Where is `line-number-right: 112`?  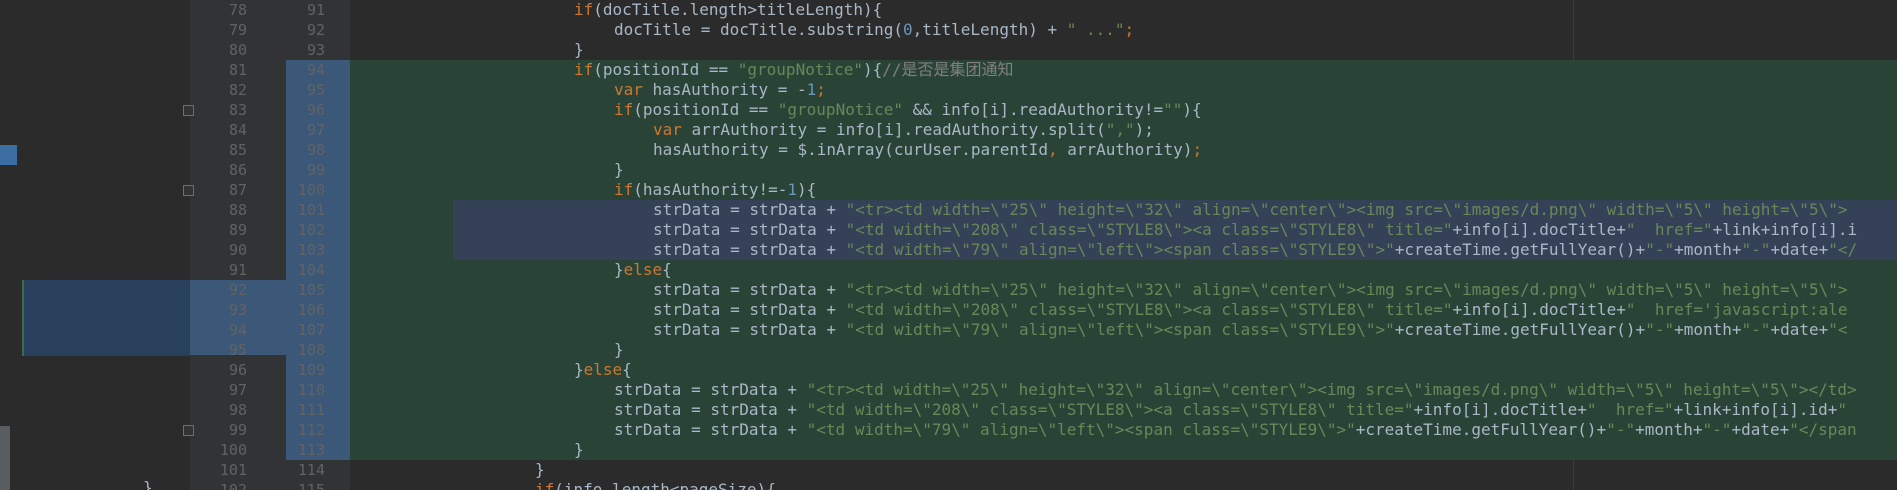 line-number-right: 112 is located at coordinates (311, 430).